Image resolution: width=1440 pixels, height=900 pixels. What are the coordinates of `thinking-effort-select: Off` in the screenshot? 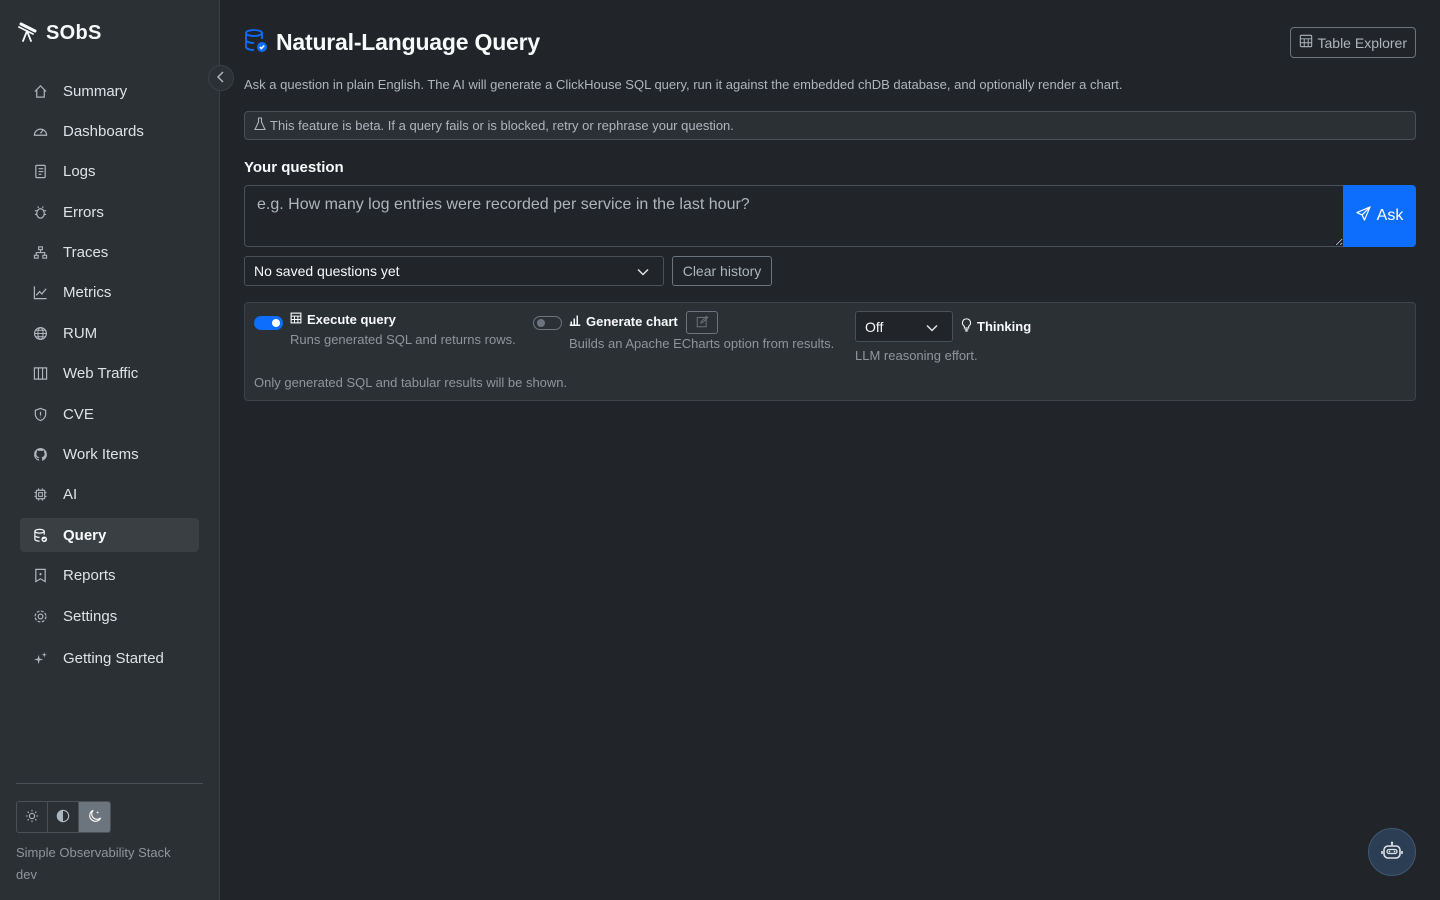 It's located at (904, 326).